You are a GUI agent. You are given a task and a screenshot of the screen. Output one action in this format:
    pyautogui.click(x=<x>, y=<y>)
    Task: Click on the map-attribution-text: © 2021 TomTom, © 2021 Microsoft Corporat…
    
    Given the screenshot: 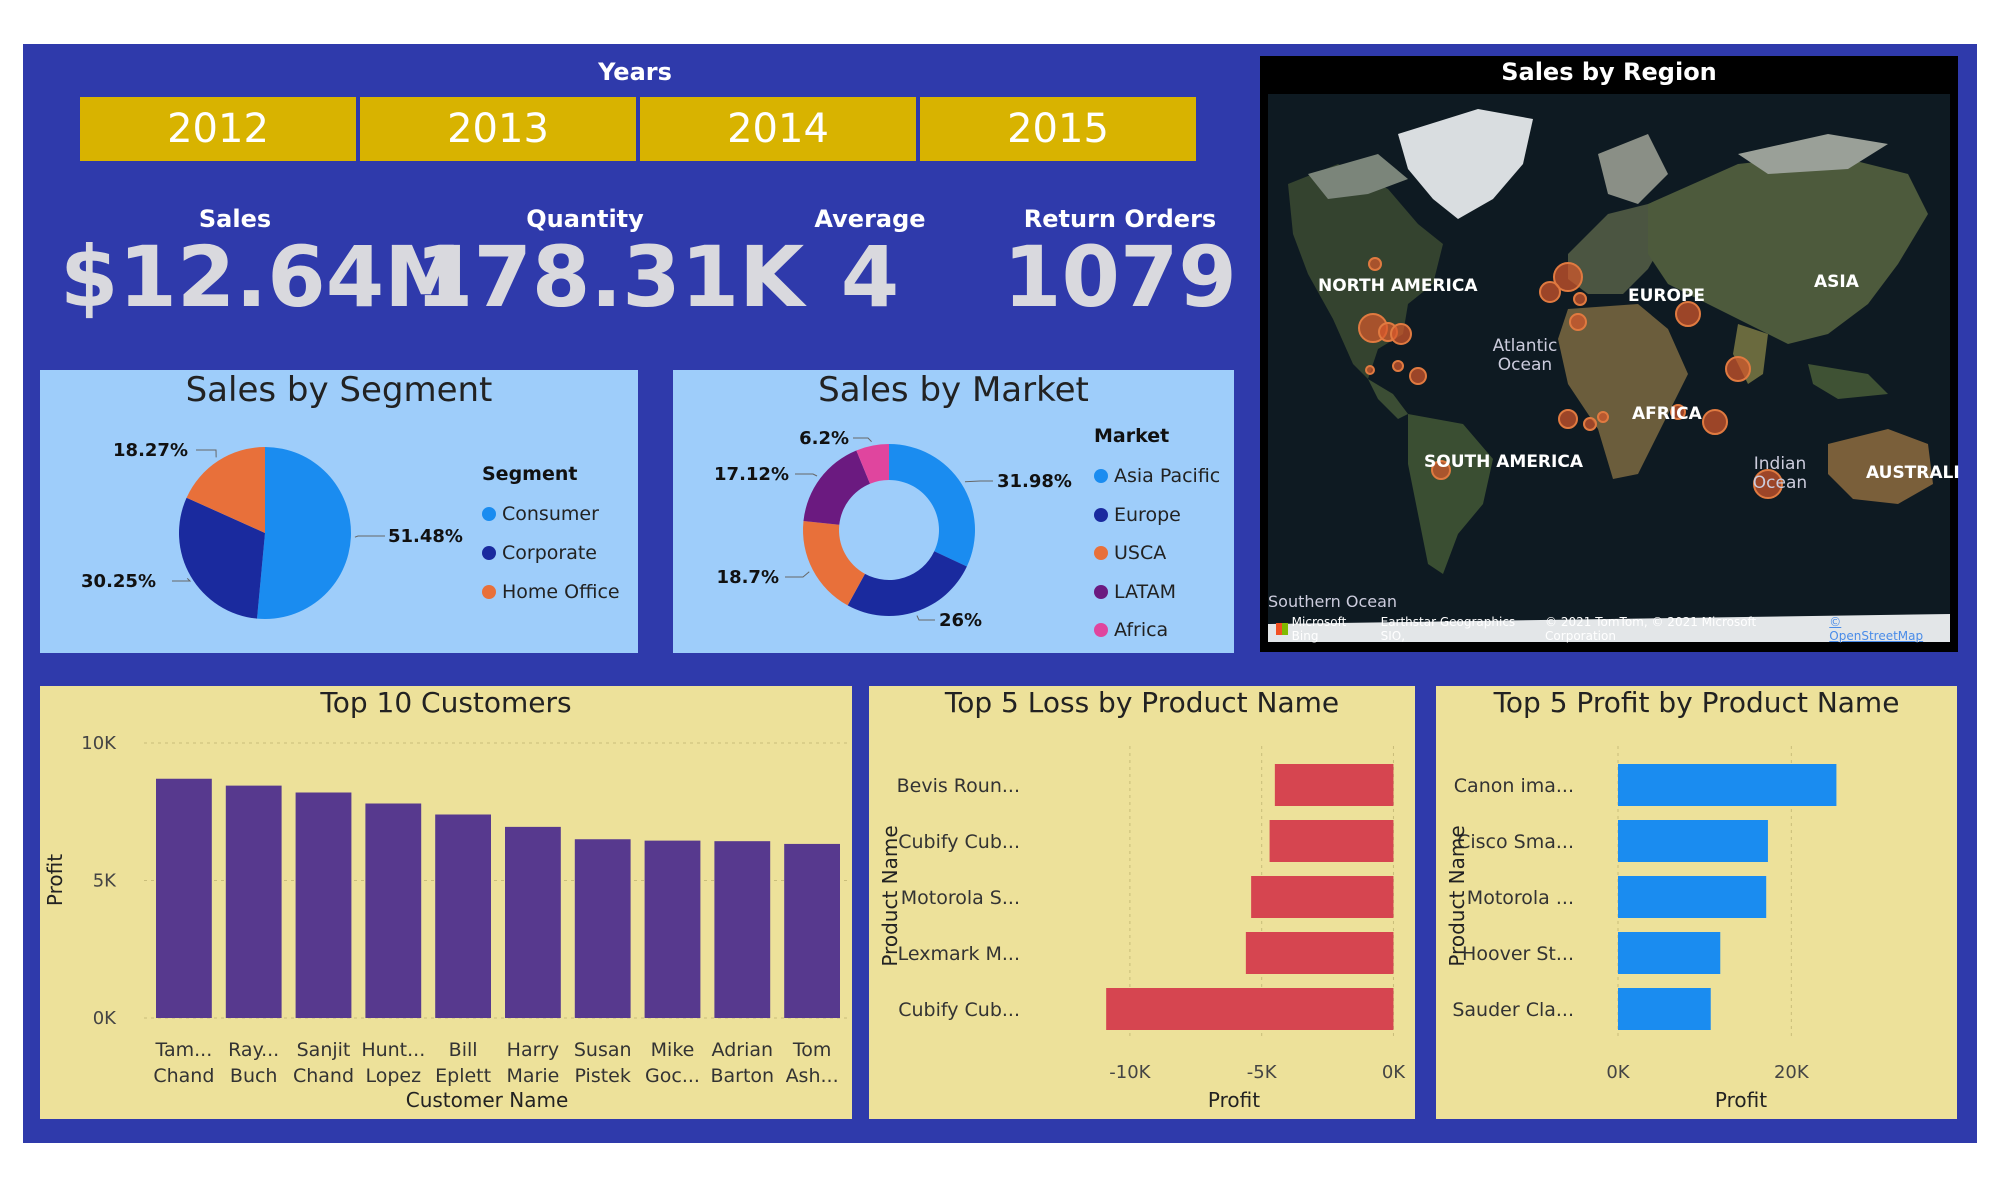 What is the action you would take?
    pyautogui.click(x=1651, y=629)
    